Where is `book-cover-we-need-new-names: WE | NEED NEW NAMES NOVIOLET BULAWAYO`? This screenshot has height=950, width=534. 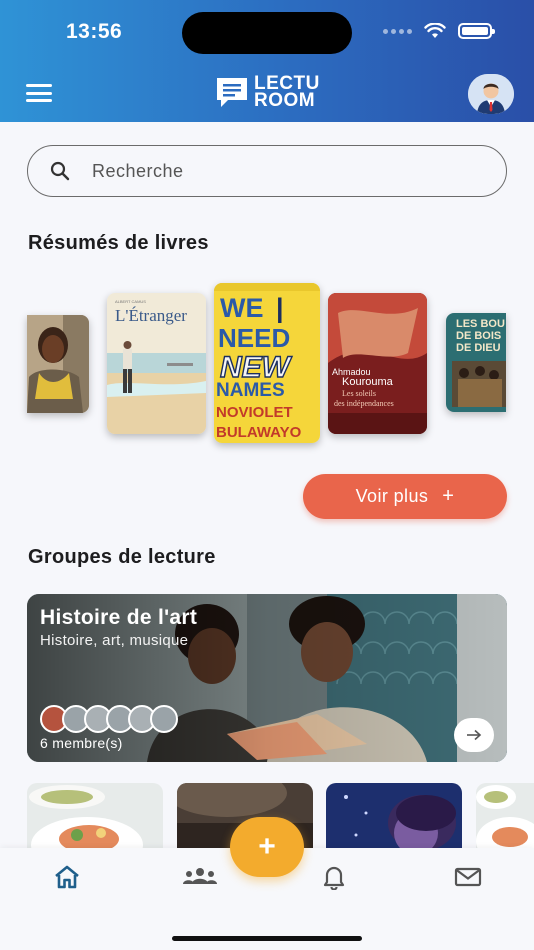
book-cover-we-need-new-names: WE | NEED NEW NAMES NOVIOLET BULAWAYO is located at coordinates (267, 363).